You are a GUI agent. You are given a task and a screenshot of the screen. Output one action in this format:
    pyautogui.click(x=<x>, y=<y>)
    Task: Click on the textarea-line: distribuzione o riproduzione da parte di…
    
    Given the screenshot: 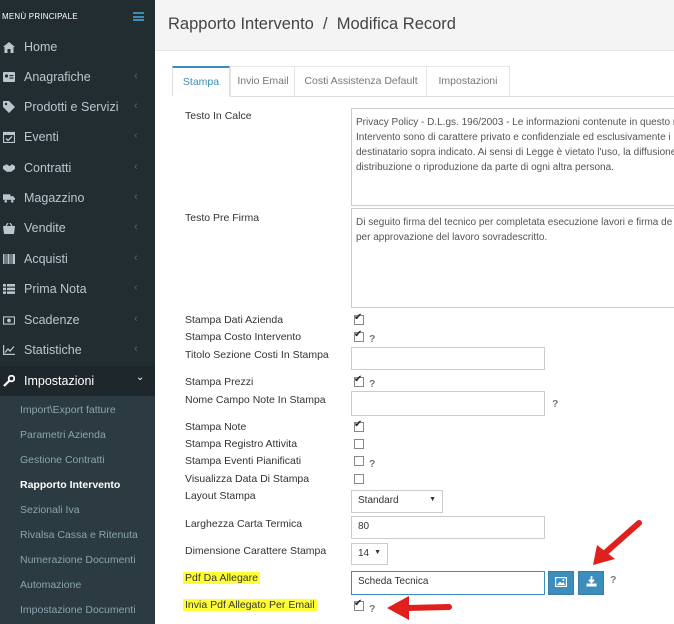 What is the action you would take?
    pyautogui.click(x=485, y=167)
    